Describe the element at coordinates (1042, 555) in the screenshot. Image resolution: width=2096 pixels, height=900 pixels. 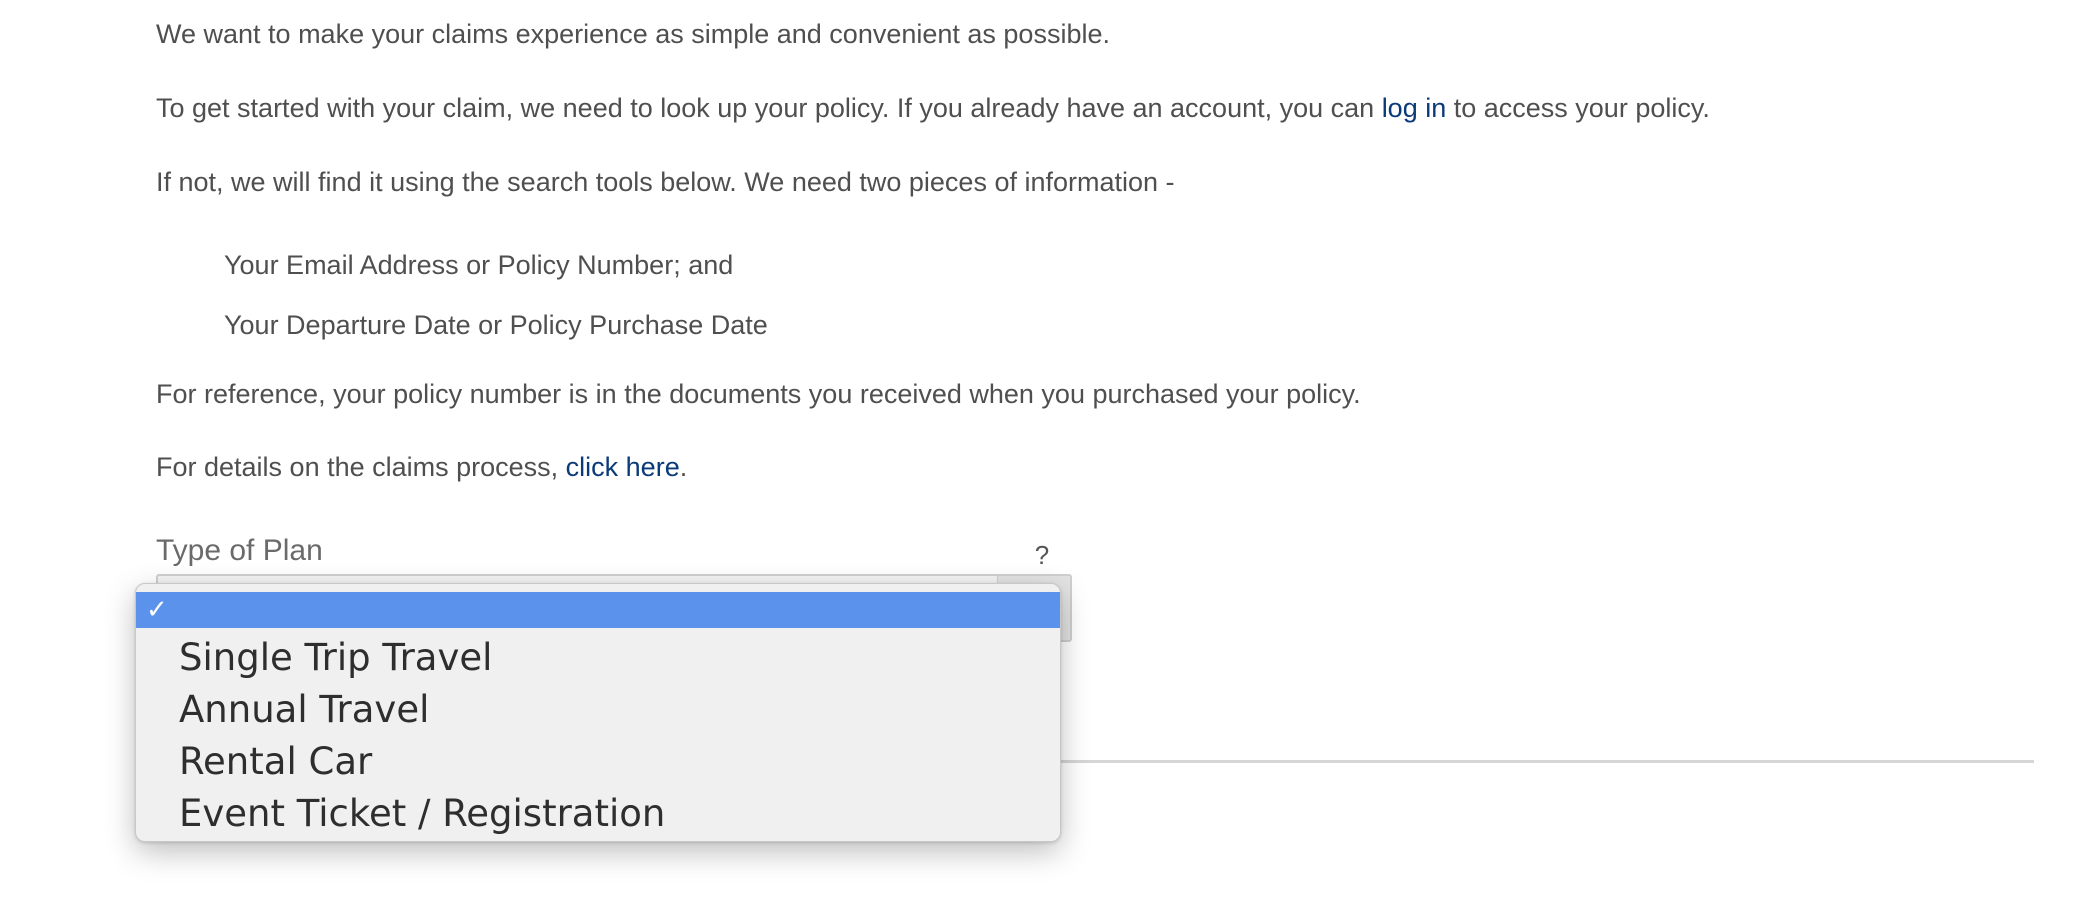
I see `help-icon: ?` at that location.